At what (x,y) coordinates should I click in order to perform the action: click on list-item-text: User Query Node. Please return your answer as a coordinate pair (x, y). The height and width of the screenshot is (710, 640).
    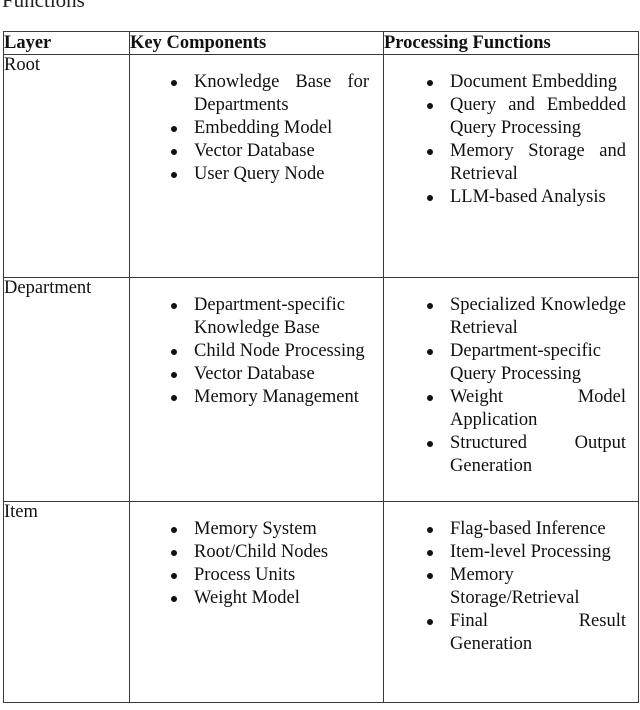
    Looking at the image, I should click on (259, 174).